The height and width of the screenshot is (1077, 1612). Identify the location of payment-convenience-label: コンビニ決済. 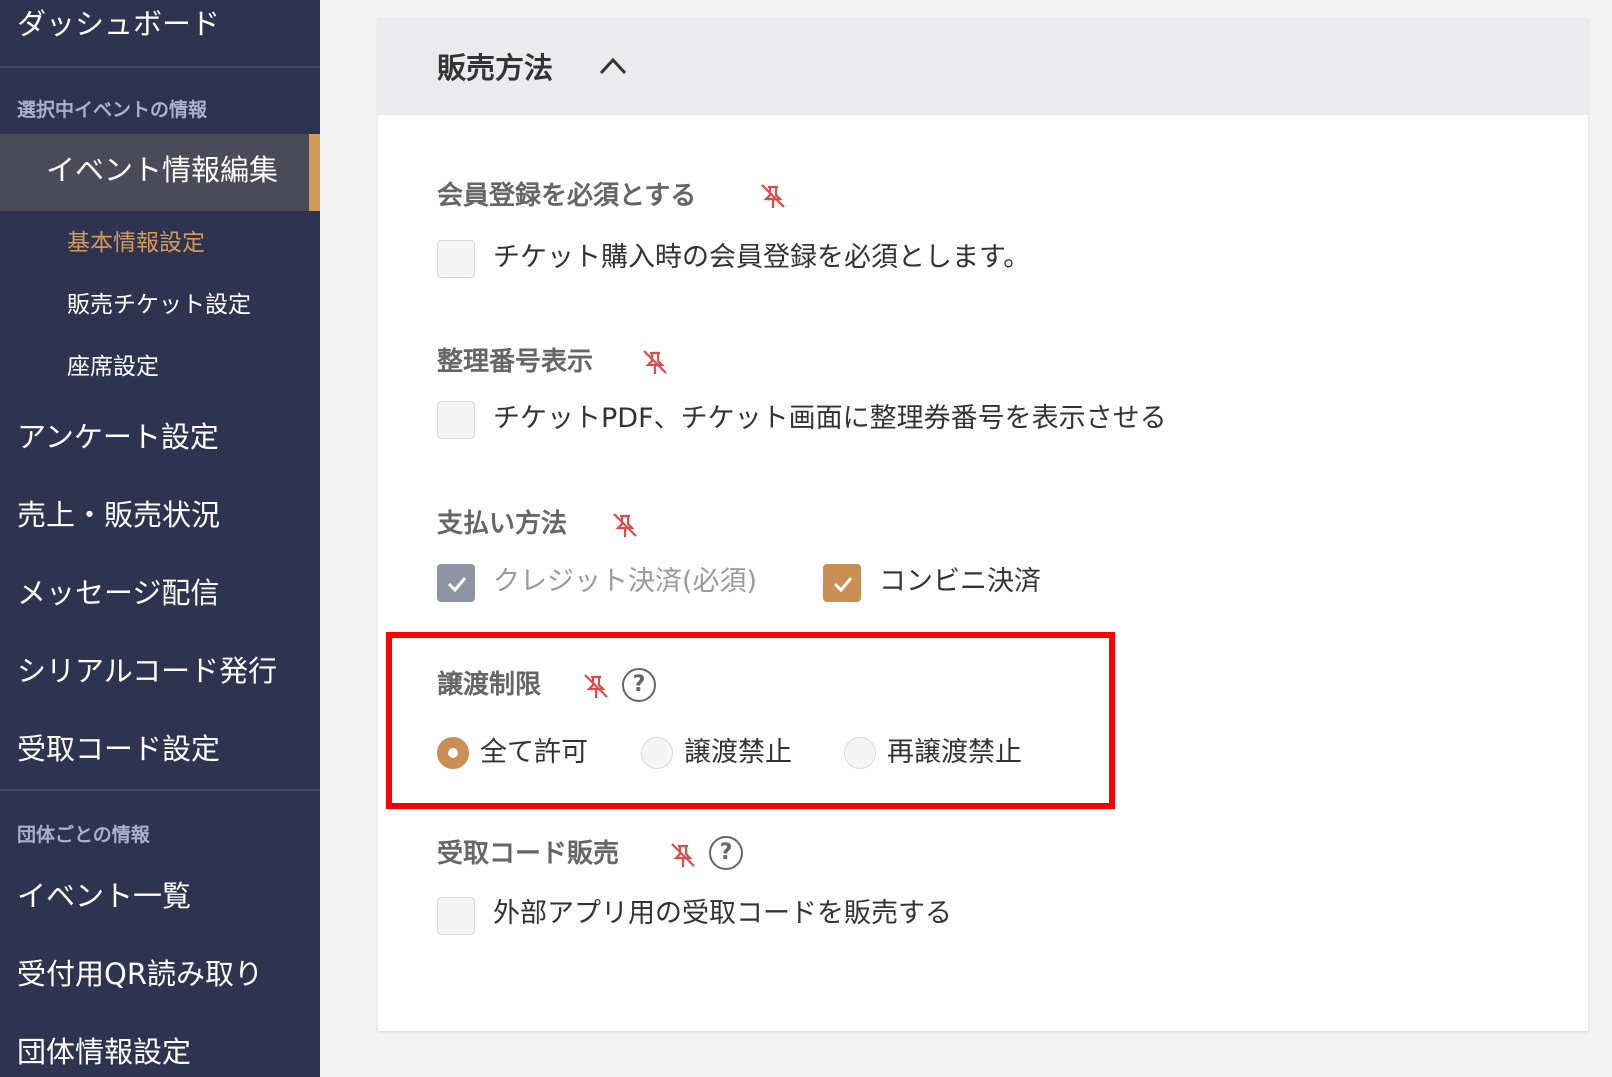
(960, 581).